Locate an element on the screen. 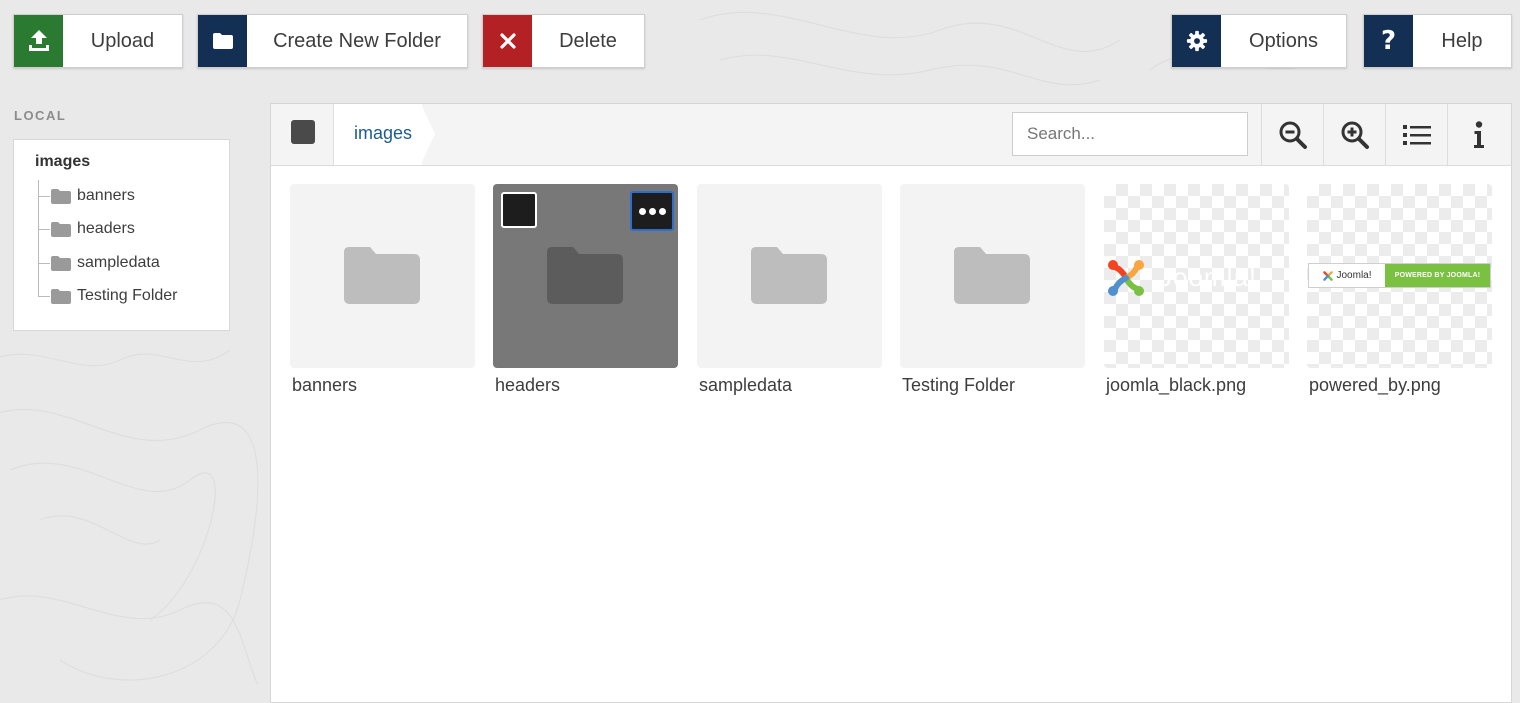 The width and height of the screenshot is (1520, 703). image-thumbnail: Joomla! is located at coordinates (1196, 276).